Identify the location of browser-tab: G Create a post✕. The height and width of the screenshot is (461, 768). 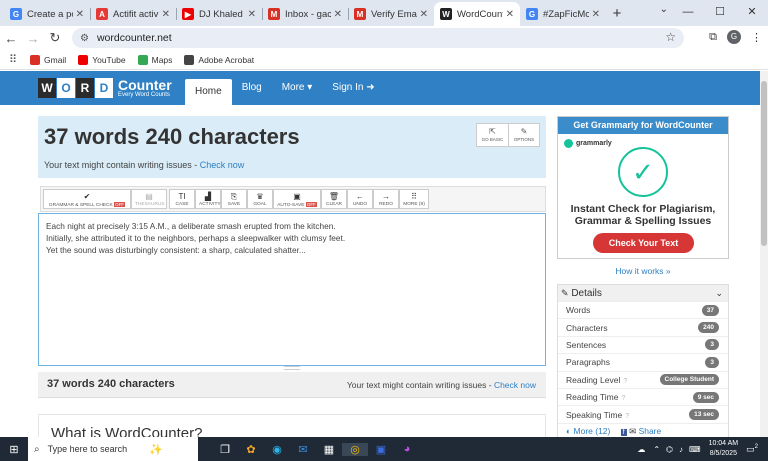
(47, 14).